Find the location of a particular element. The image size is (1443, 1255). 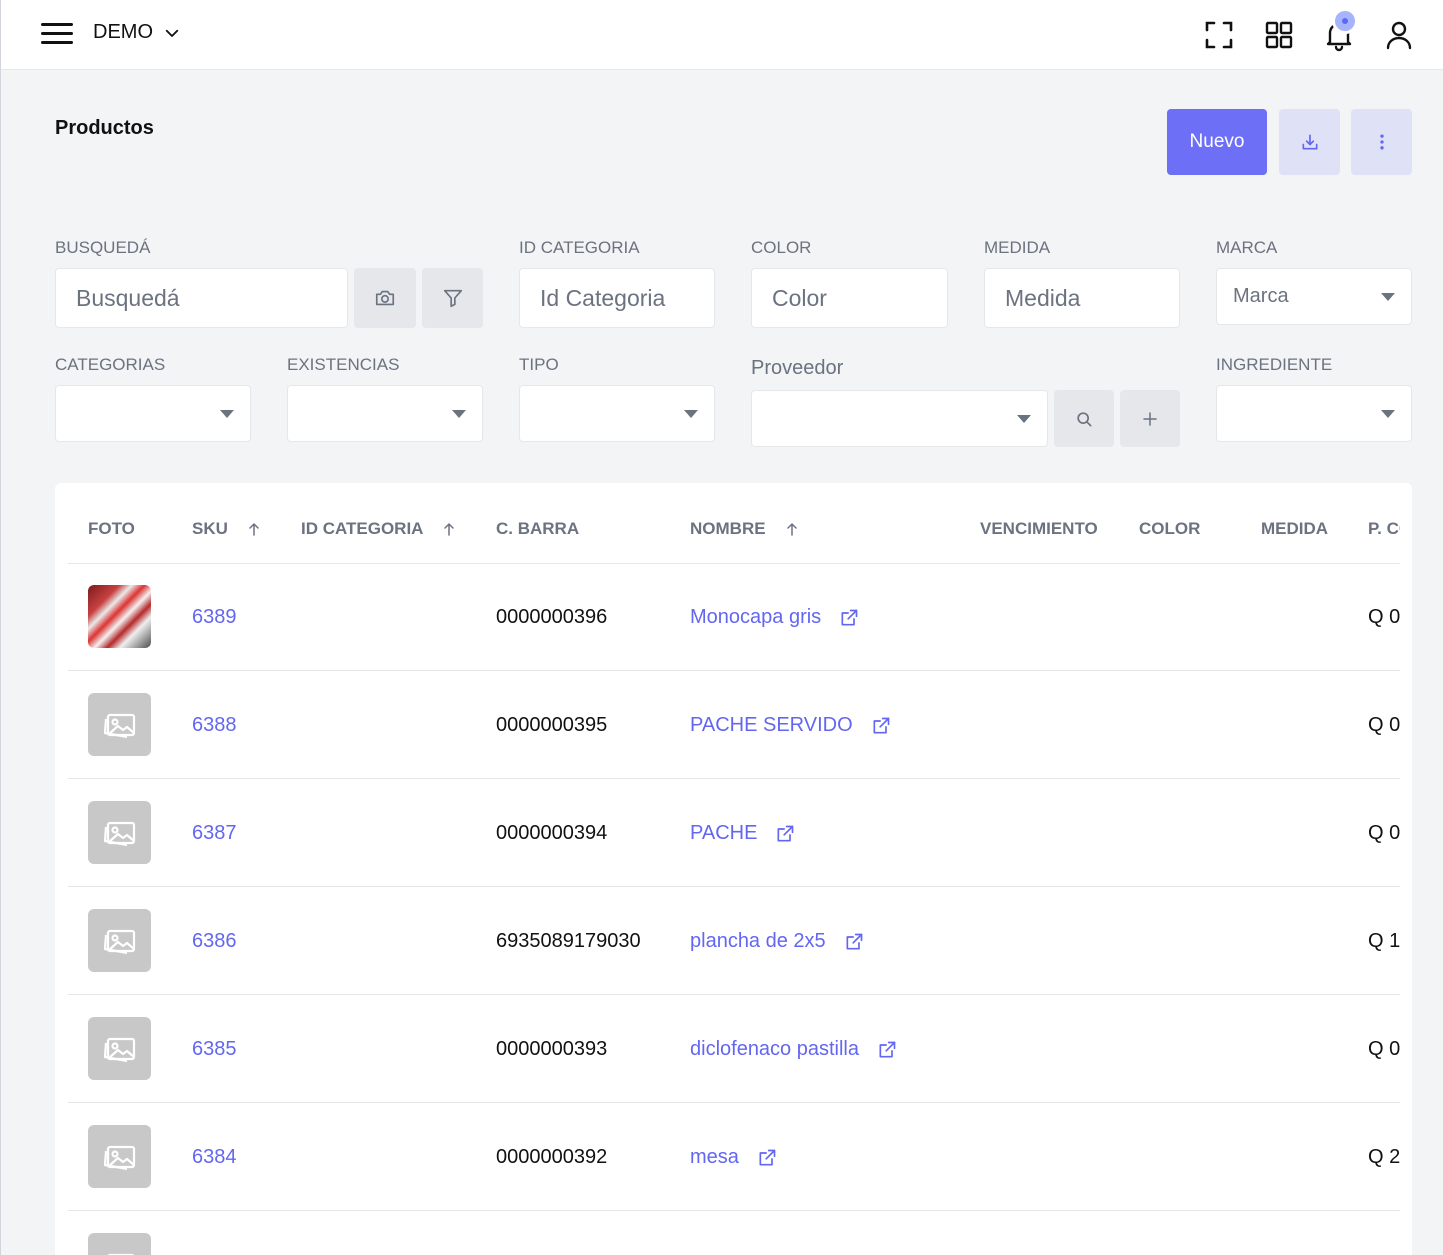

plus-icon is located at coordinates (1150, 418).